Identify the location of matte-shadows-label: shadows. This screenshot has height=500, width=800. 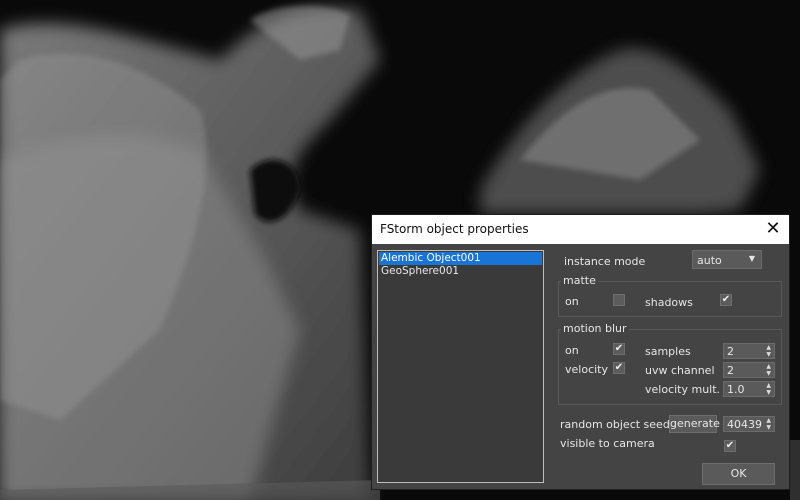
(669, 302).